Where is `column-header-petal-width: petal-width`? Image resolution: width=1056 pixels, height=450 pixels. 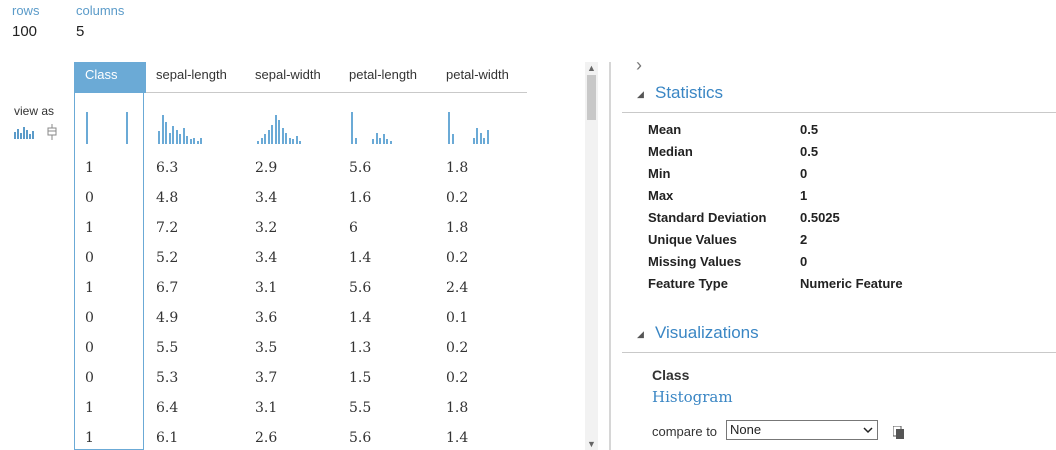
column-header-petal-width: petal-width is located at coordinates (488, 77).